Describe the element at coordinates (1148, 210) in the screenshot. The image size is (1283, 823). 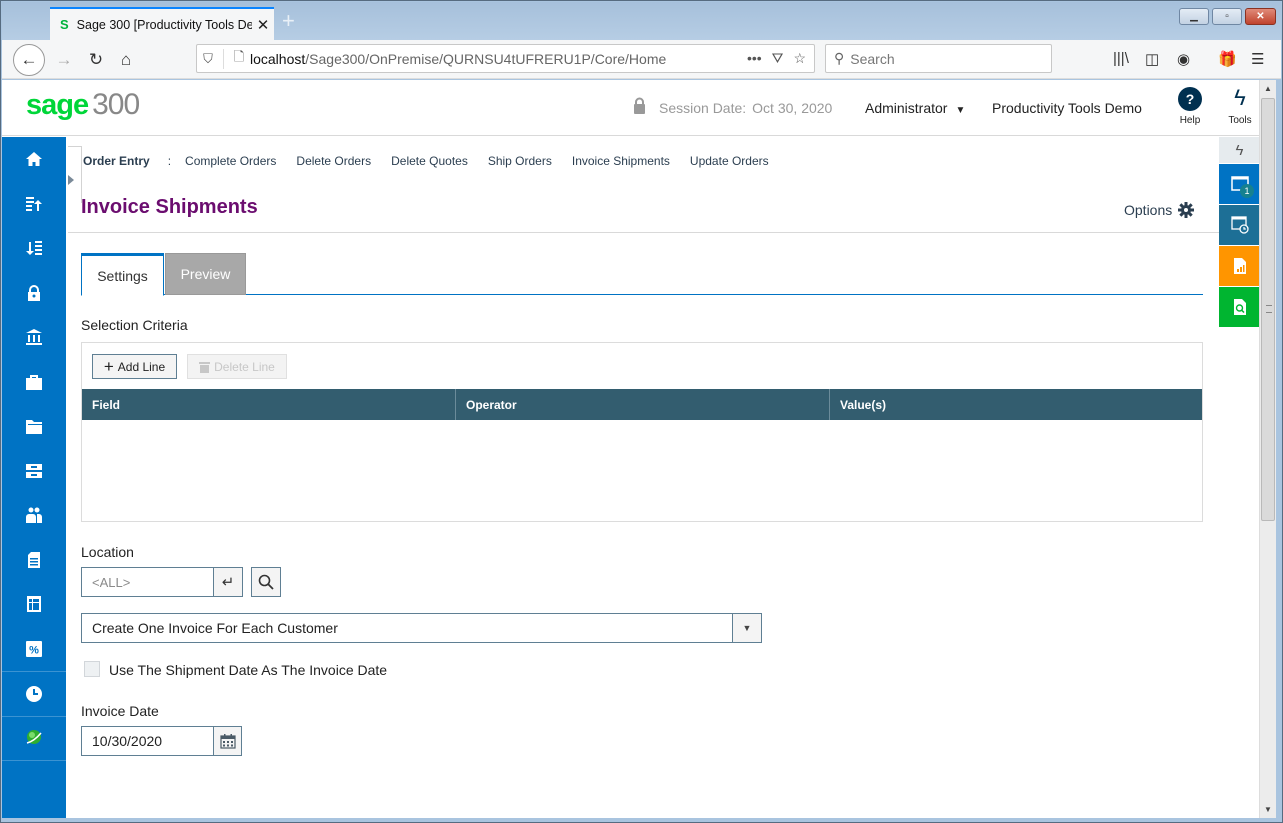
I see `options-label: Options` at that location.